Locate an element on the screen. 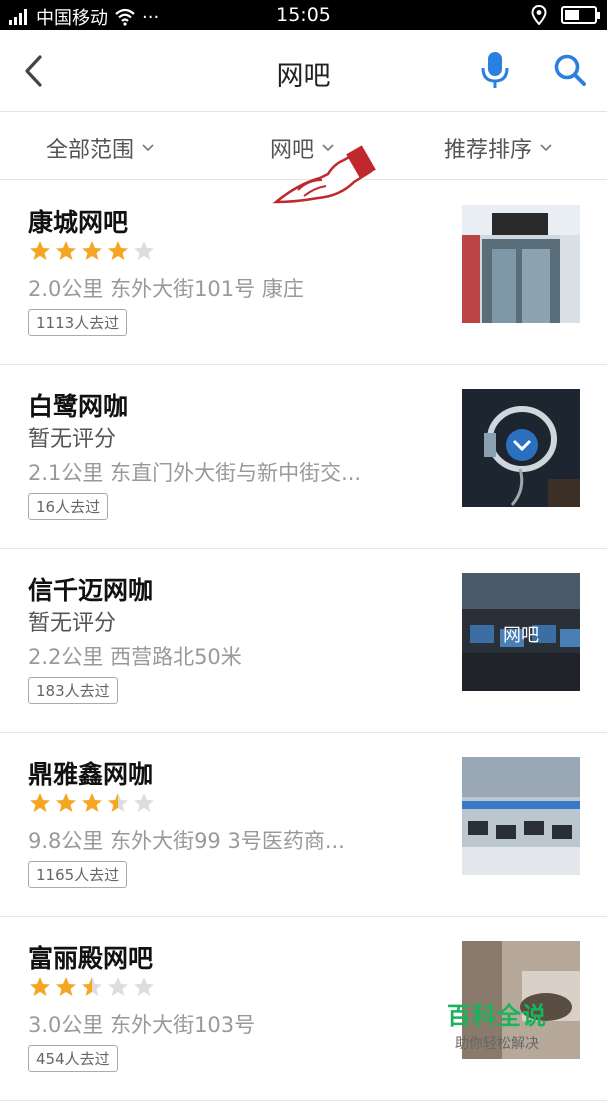 The image size is (607, 1101). page-title: 网吧 is located at coordinates (303, 76).